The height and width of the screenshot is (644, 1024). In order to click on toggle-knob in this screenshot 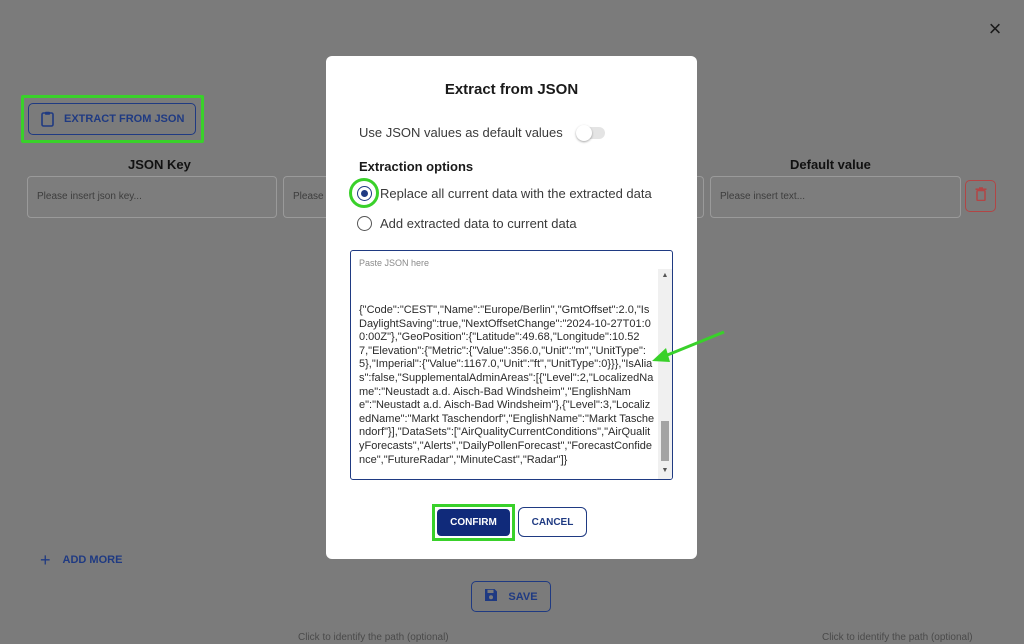, I will do `click(583, 132)`.